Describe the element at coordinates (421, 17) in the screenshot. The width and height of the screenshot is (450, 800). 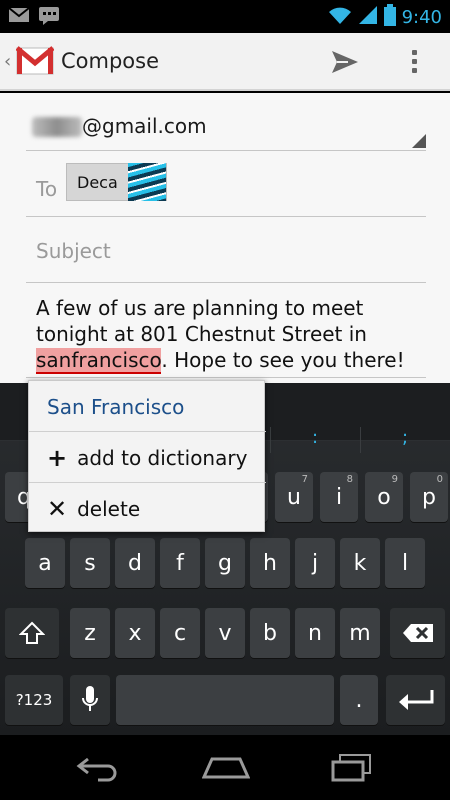
I see `clock: 9:40` at that location.